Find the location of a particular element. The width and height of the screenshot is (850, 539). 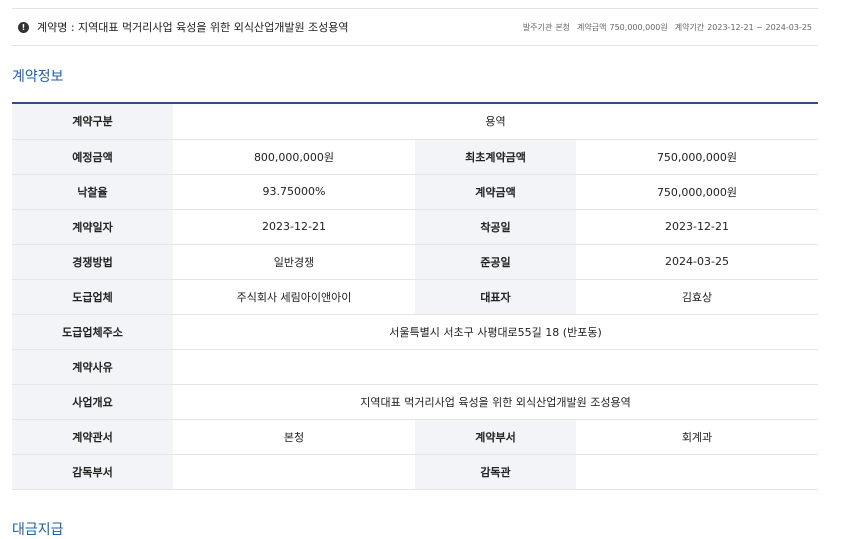

field-value: 주식회사 세림아이앤아이 is located at coordinates (294, 297).